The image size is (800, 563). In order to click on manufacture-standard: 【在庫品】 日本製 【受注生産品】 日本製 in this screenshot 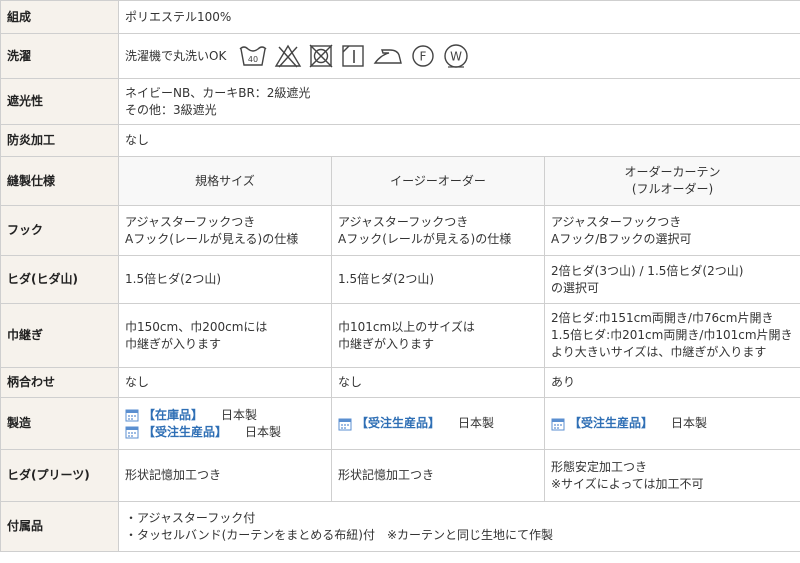, I will do `click(225, 423)`.